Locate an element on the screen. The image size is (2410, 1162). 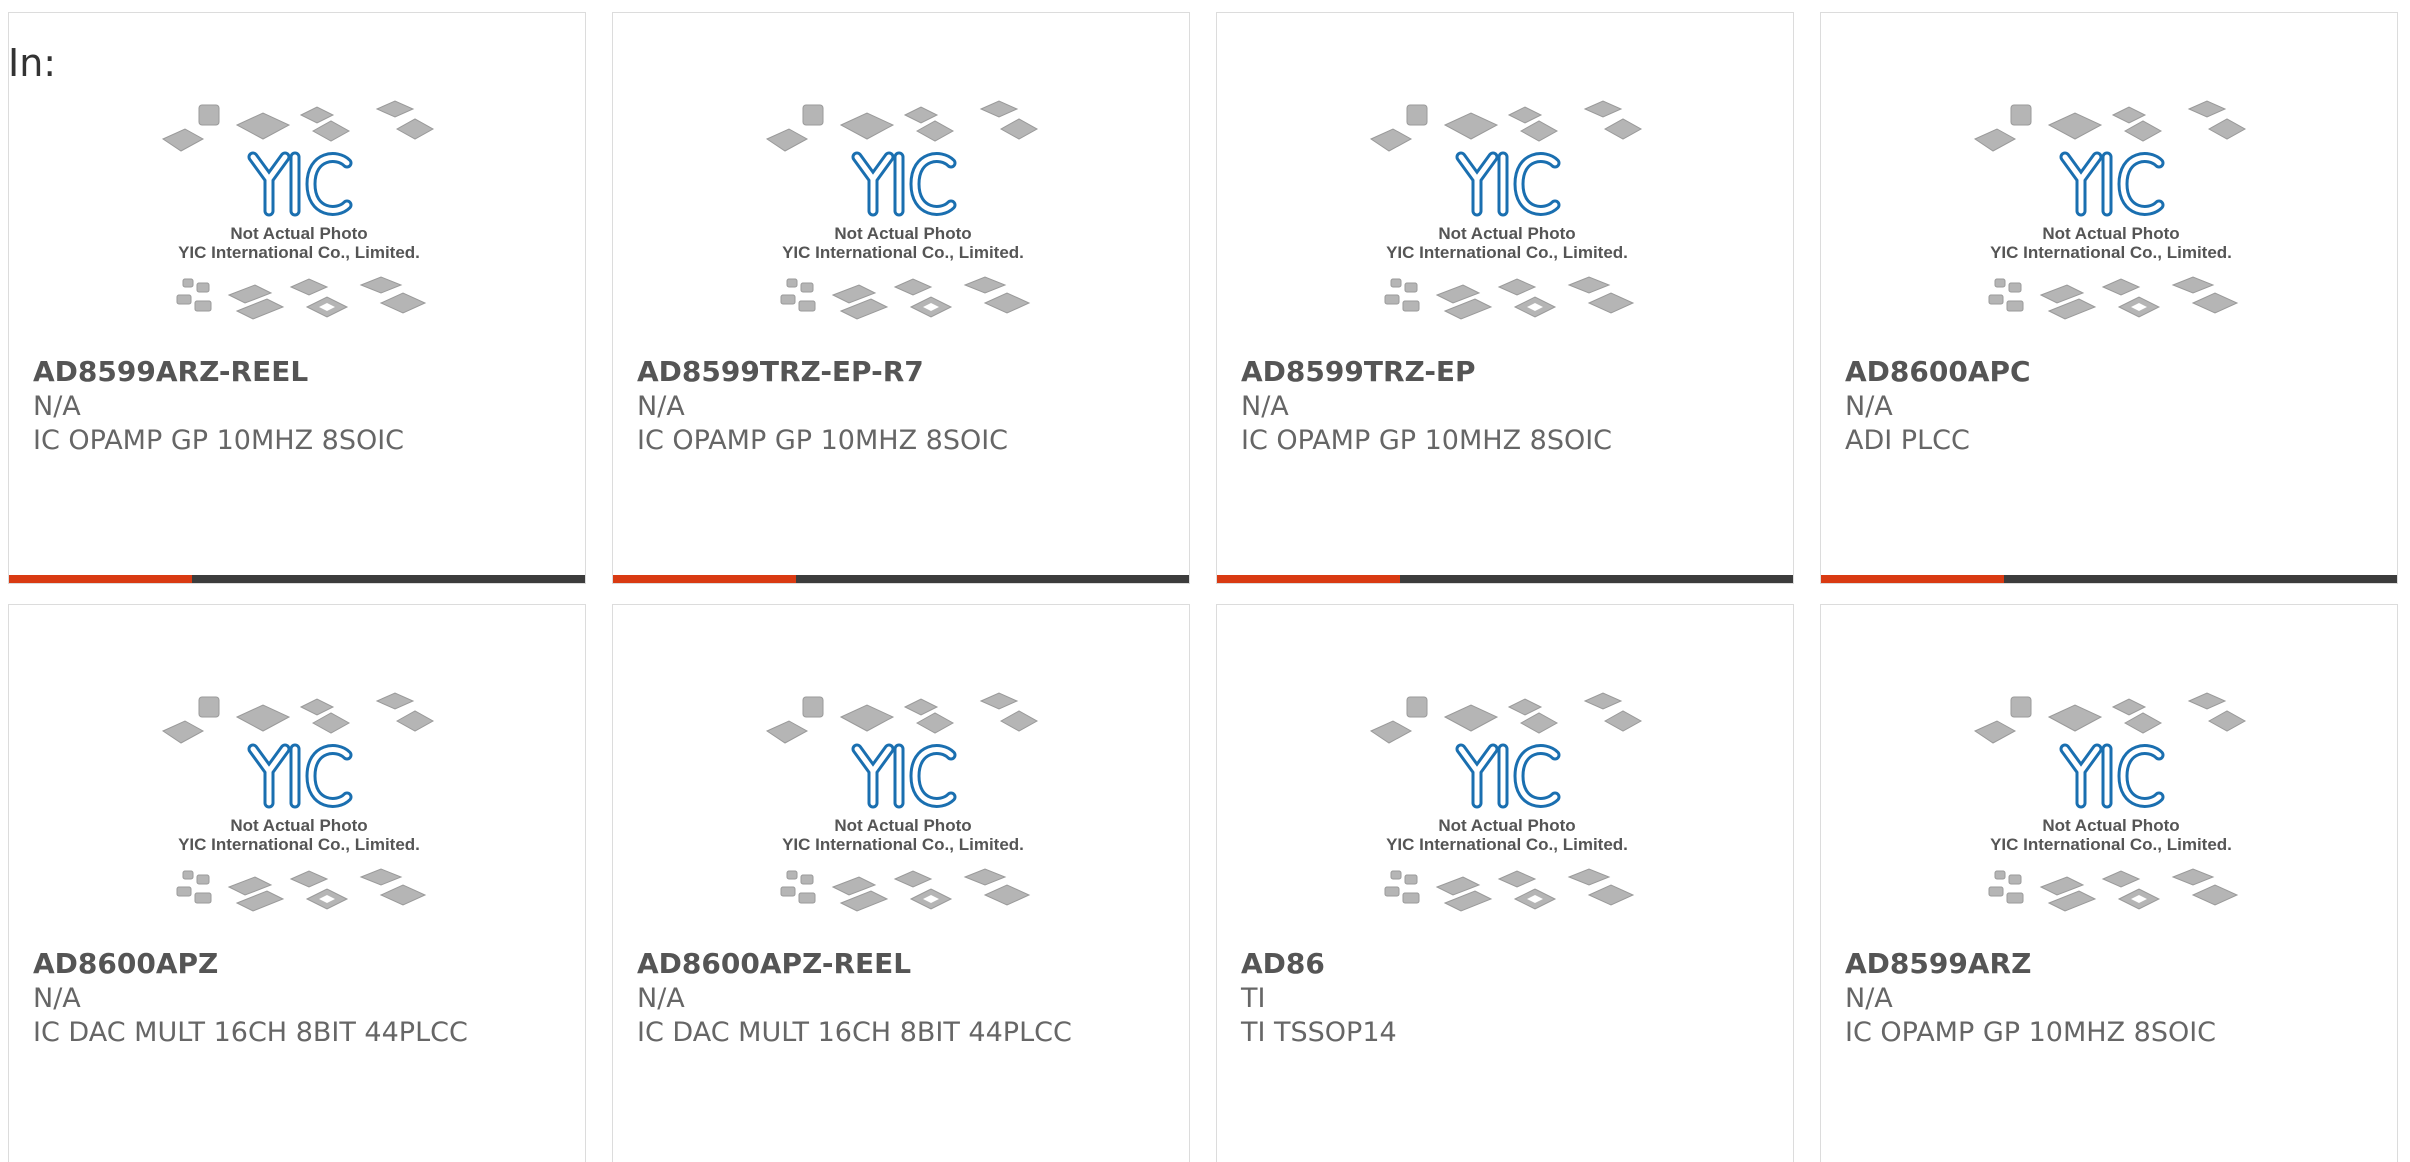
part-number-link: AD8600APC is located at coordinates (1938, 372).